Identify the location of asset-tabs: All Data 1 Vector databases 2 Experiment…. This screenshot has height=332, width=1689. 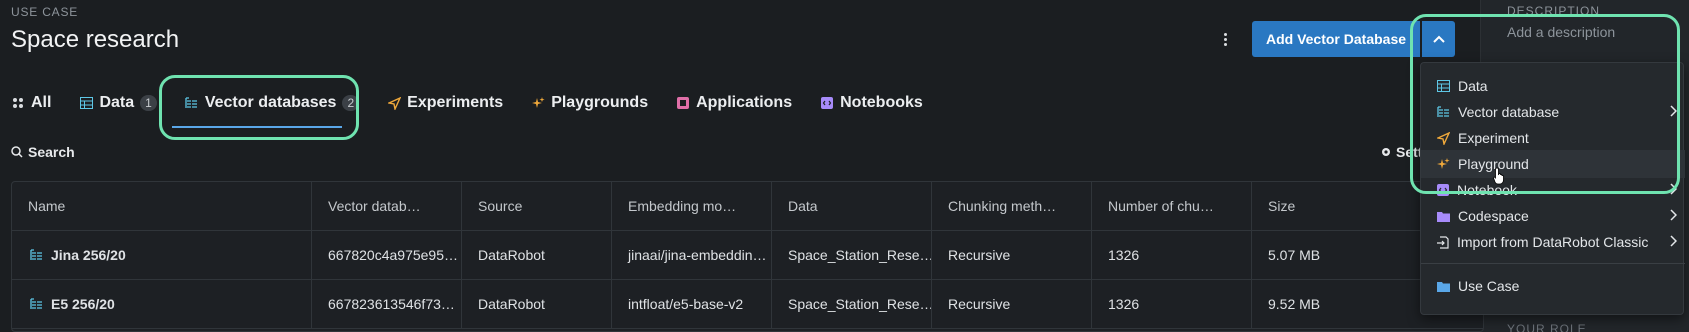
(481, 103).